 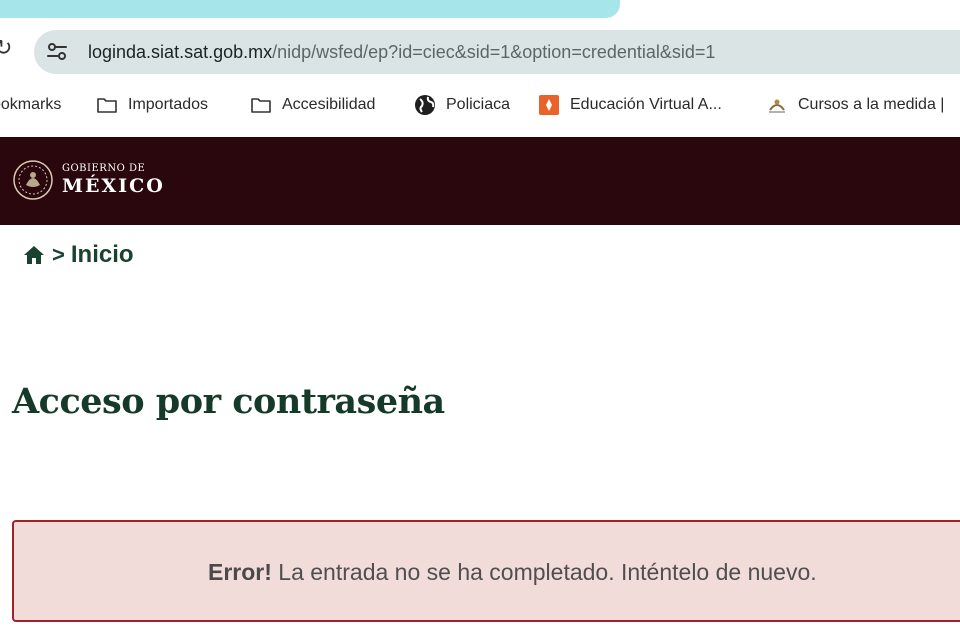 I want to click on bookmark-importados: Importados, so click(x=152, y=105).